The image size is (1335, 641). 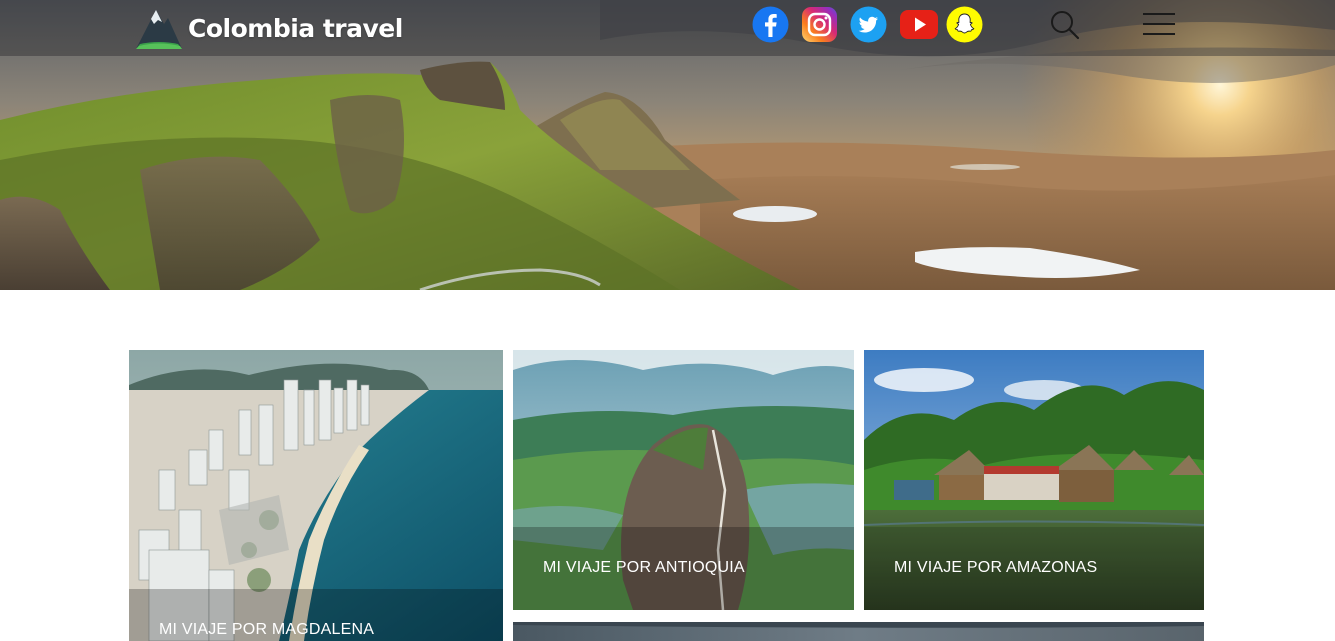 I want to click on brand-link: Colombia travel, so click(x=268, y=28).